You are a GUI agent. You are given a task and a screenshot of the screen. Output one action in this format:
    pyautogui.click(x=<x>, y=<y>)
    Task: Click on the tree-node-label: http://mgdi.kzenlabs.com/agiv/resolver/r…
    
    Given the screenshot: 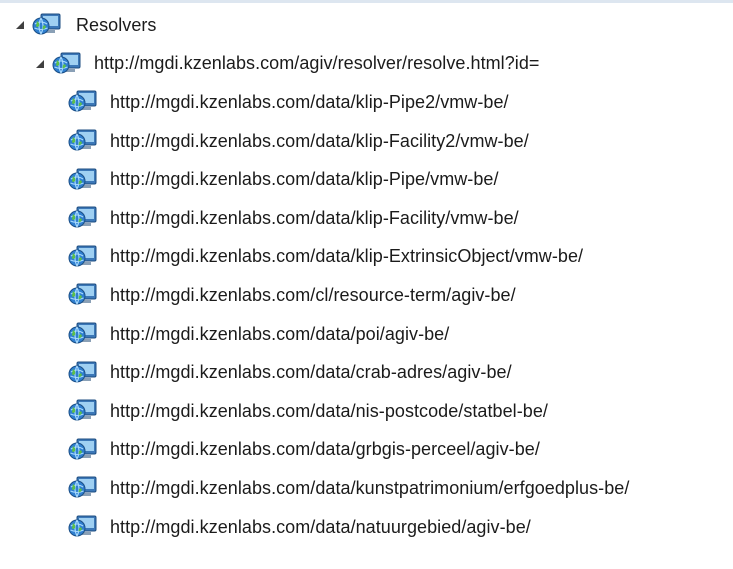 What is the action you would take?
    pyautogui.click(x=317, y=63)
    